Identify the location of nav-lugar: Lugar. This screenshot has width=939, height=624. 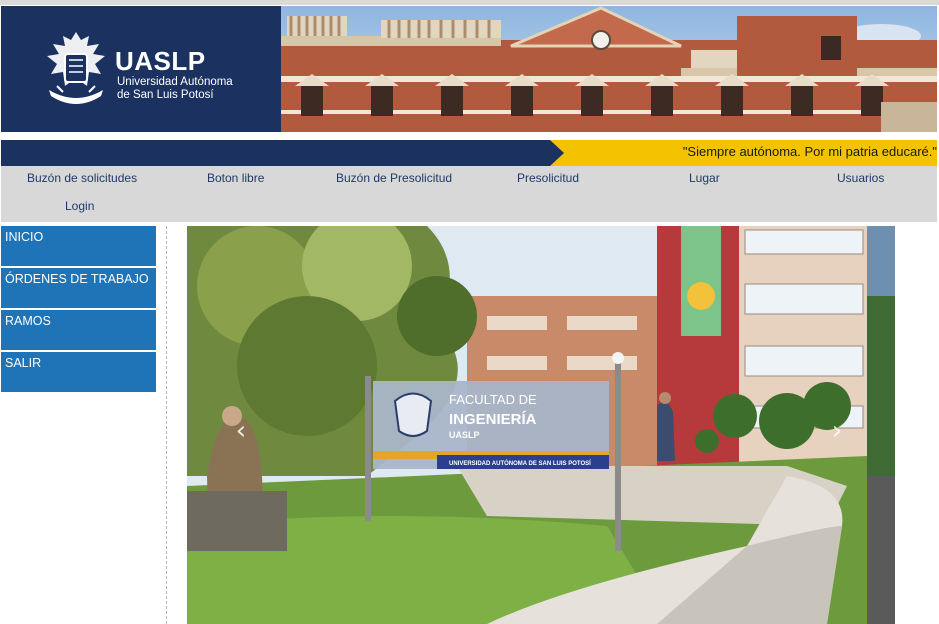
(704, 178).